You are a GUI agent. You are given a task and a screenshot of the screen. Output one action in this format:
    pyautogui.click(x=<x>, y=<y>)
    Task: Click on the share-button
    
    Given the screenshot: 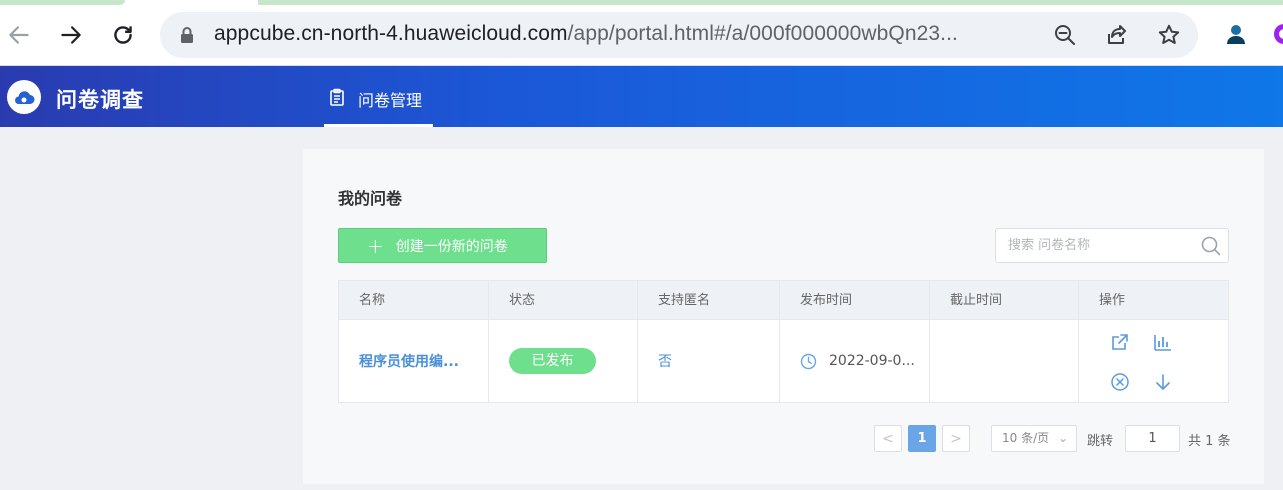 What is the action you would take?
    pyautogui.click(x=1117, y=35)
    